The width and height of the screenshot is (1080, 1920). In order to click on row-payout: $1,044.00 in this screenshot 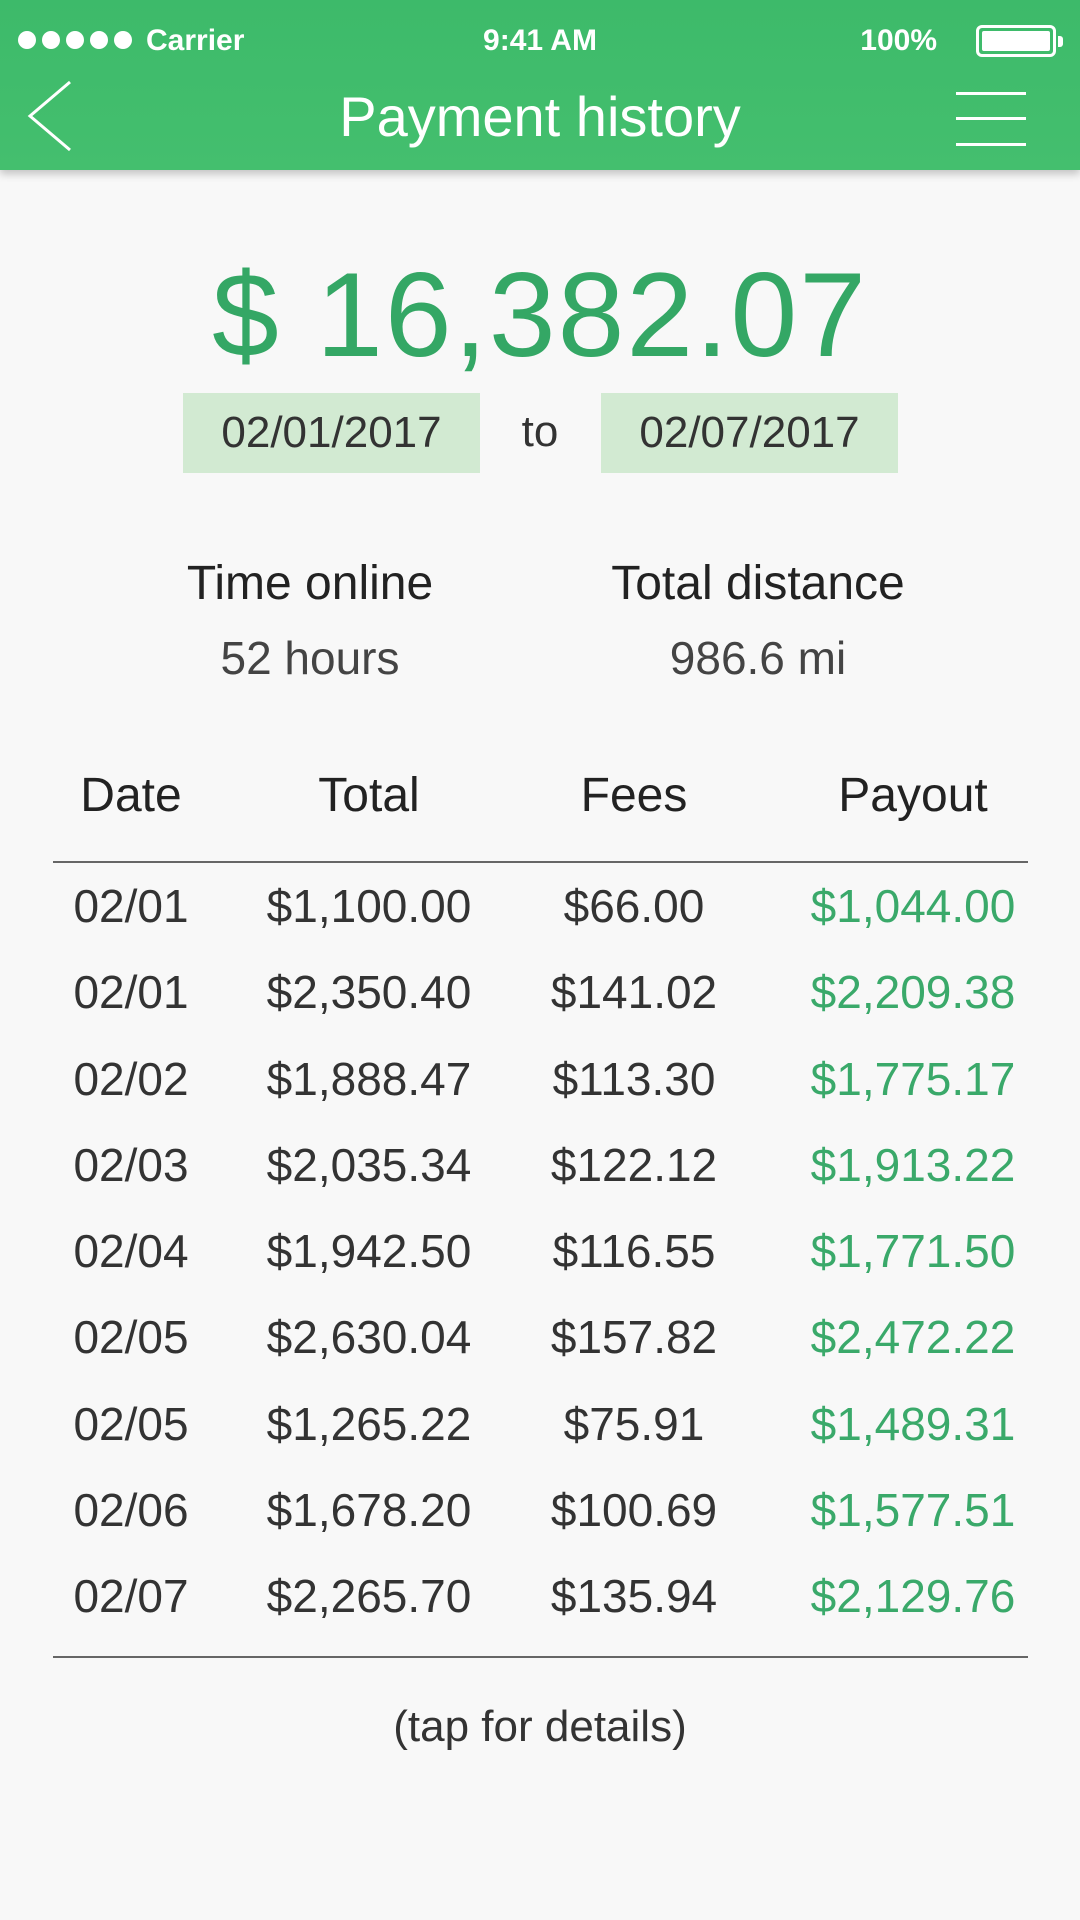, I will do `click(913, 906)`.